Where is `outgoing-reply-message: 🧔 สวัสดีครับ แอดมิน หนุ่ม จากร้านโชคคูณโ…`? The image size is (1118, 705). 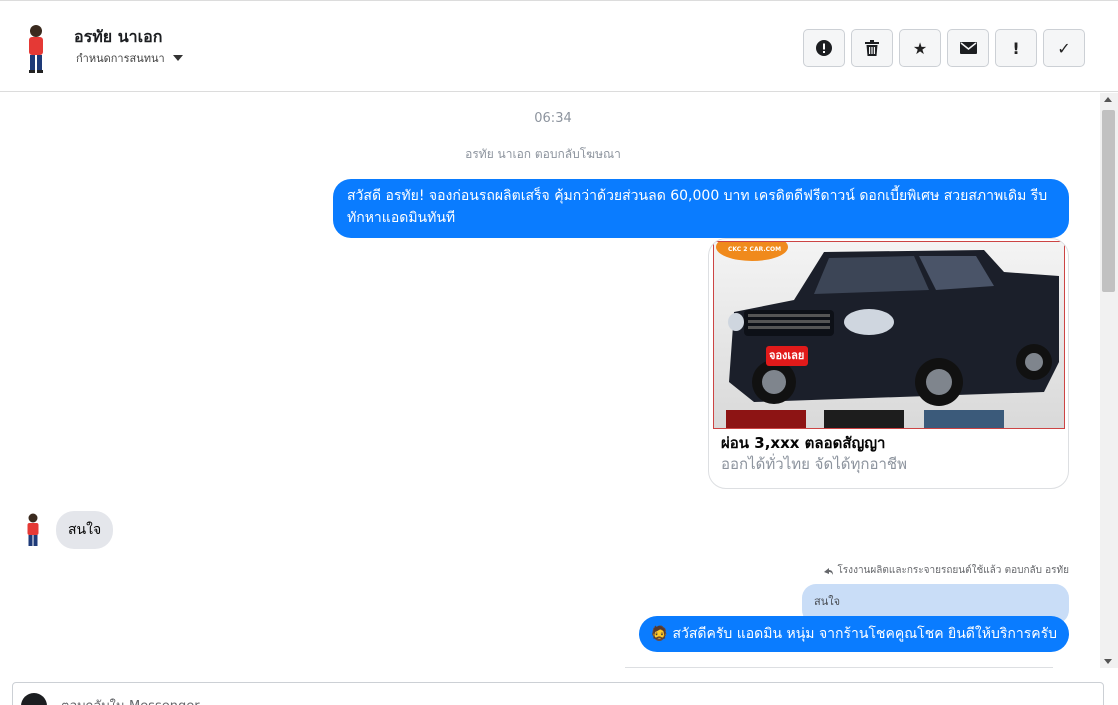 outgoing-reply-message: 🧔 สวัสดีครับ แอดมิน หนุ่ม จากร้านโชคคูณโ… is located at coordinates (853, 634).